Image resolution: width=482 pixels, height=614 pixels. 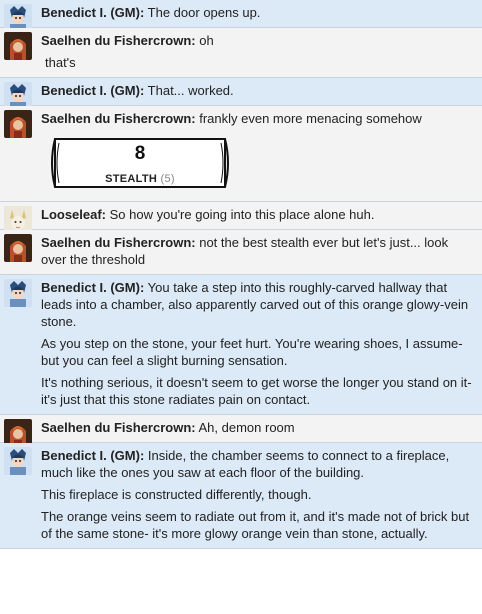 I want to click on chat-message: Saelhen du Fishercrown: oh that's, so click(x=241, y=53).